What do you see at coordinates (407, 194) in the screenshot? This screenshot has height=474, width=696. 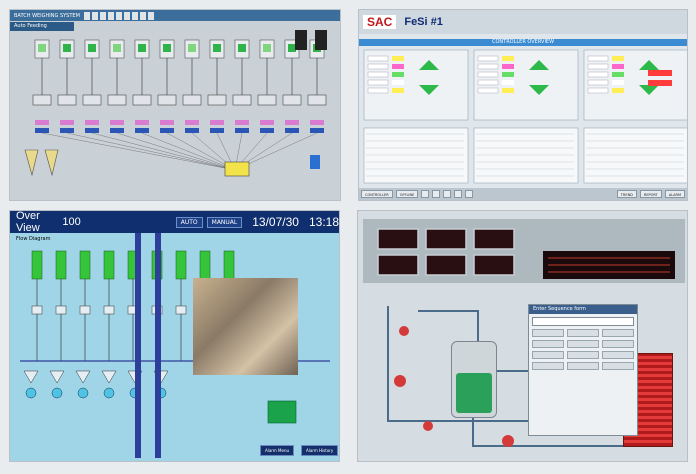 I see `footer-btn-offline: OFFLINE` at bounding box center [407, 194].